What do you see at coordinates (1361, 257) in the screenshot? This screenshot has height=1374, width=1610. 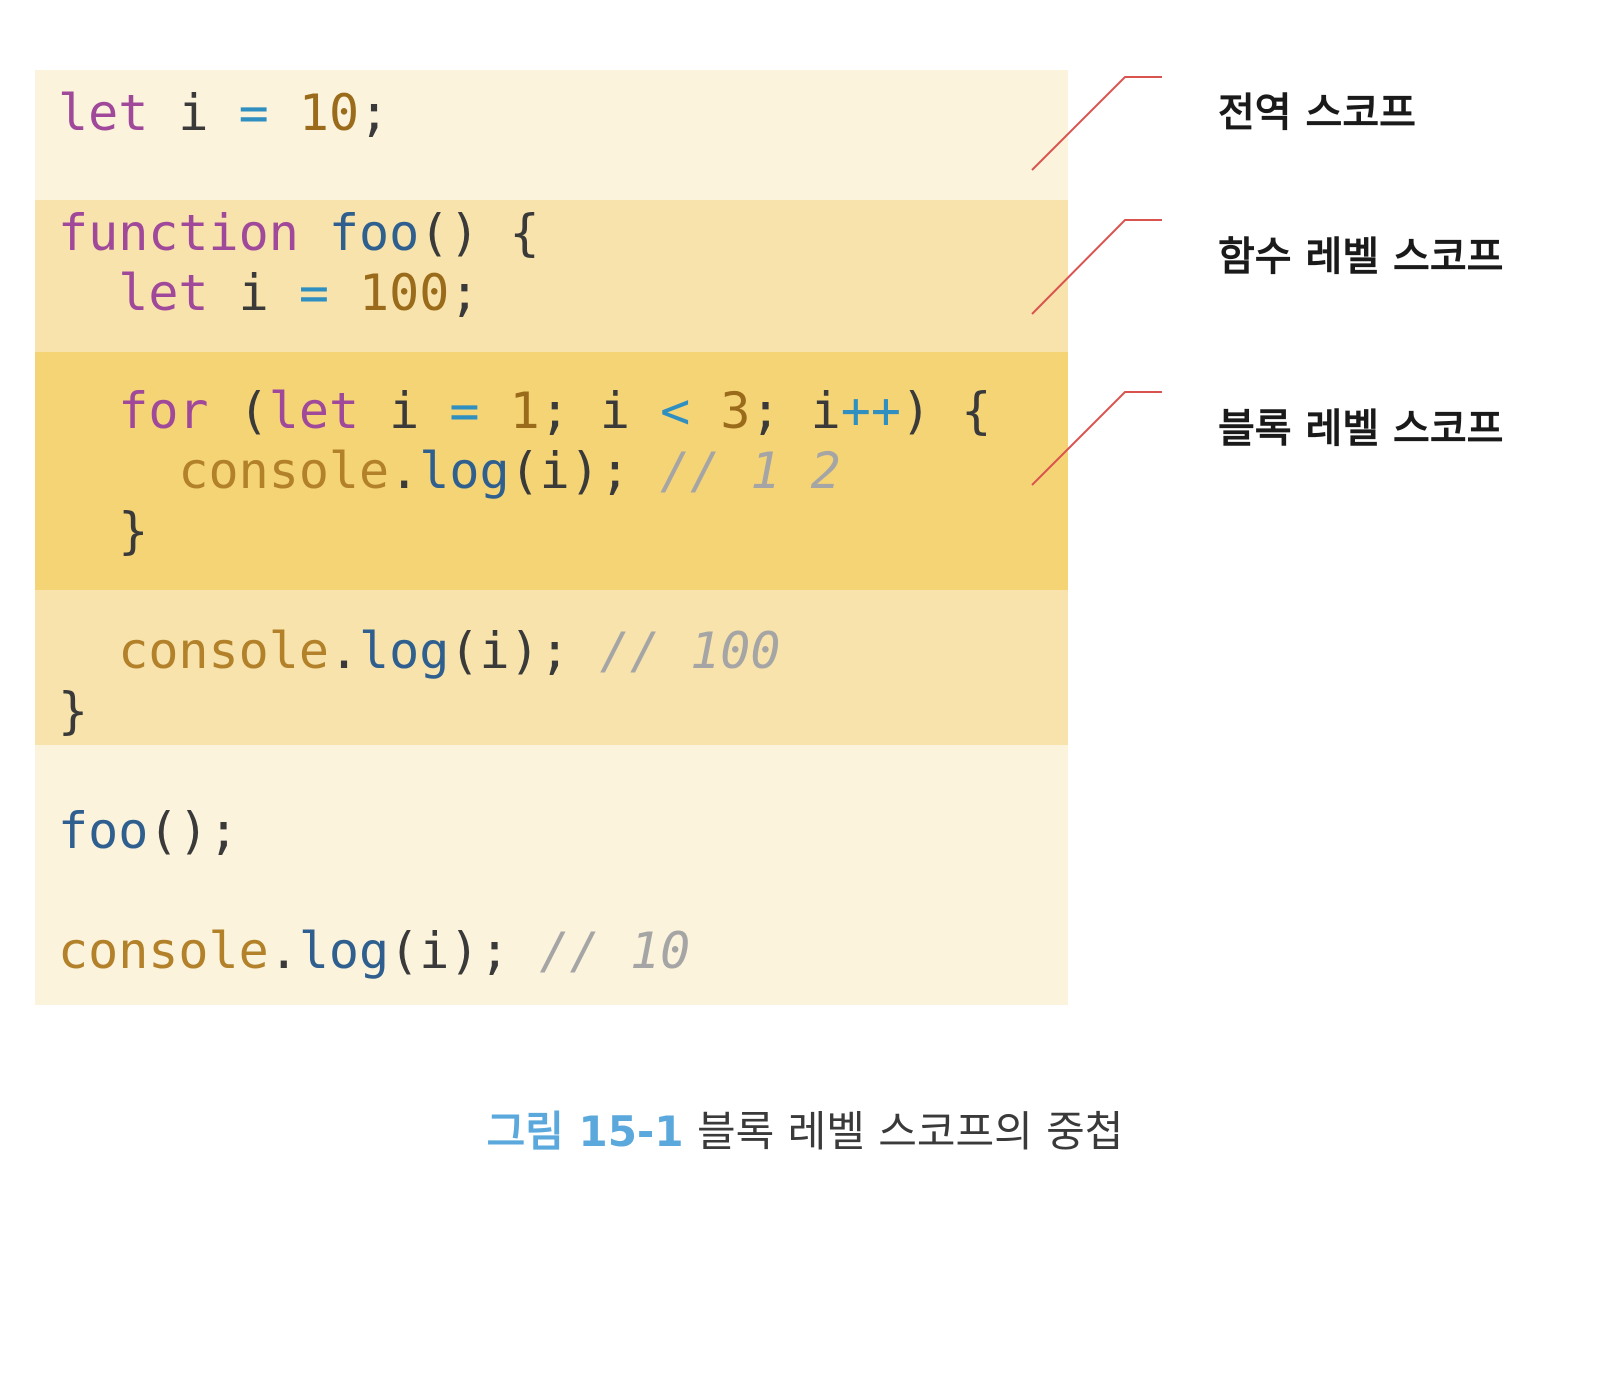 I see `label-function-scope: 함수 레벨 스코프` at bounding box center [1361, 257].